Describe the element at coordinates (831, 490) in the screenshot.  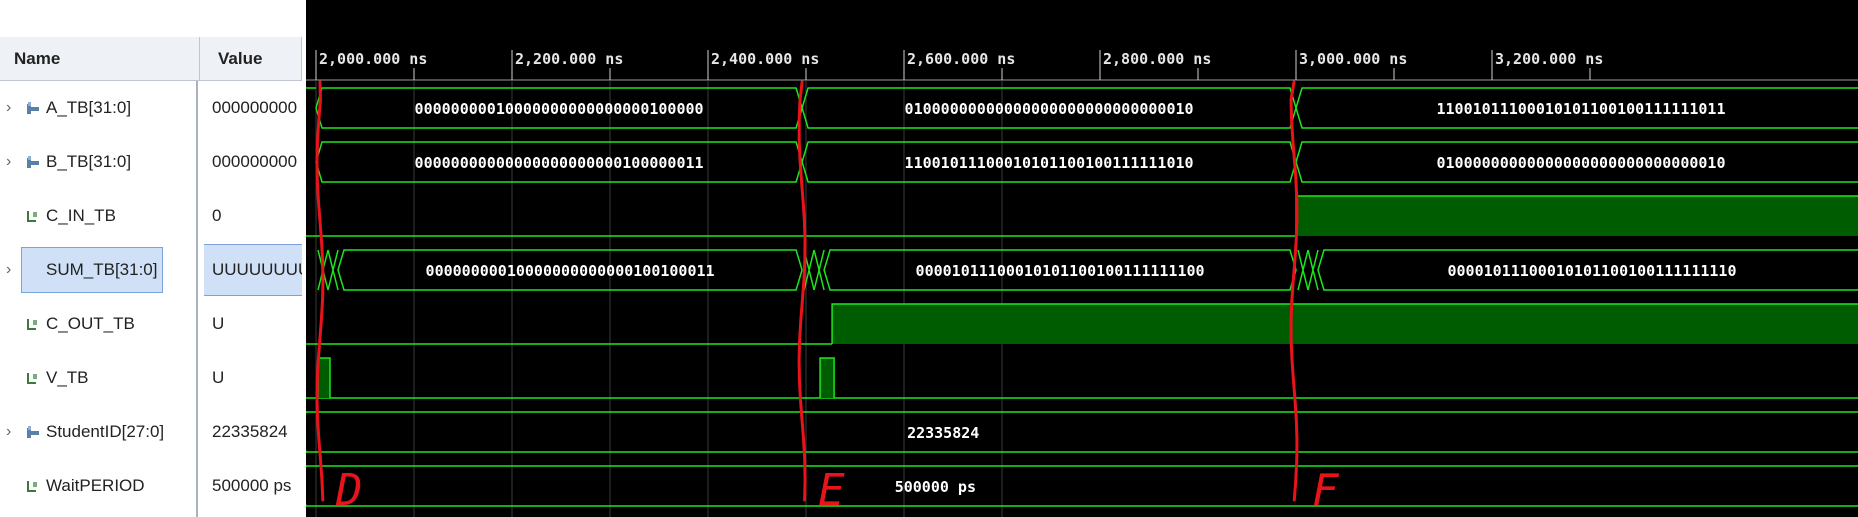
I see `annotation-label: E` at that location.